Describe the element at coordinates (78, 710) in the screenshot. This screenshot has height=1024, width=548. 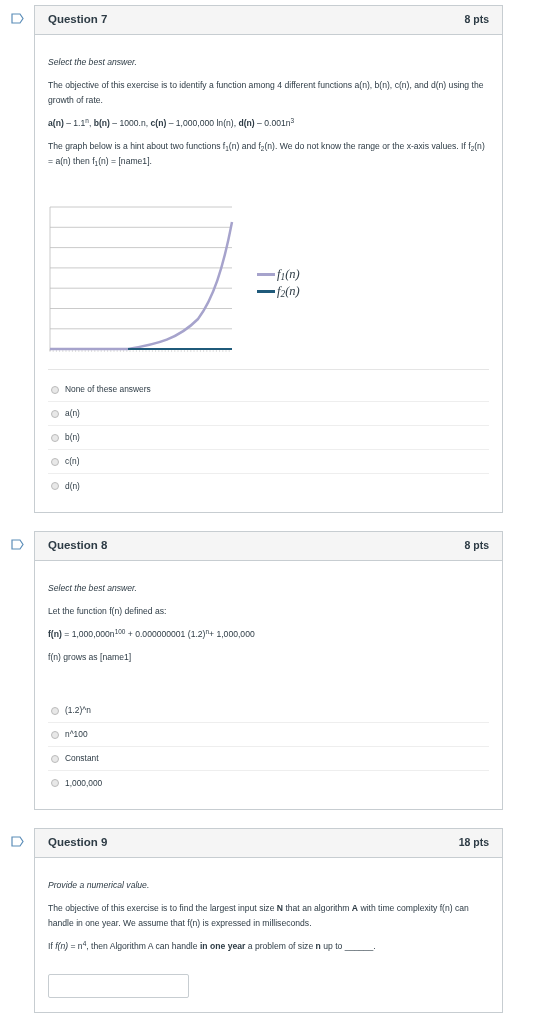
I see `answer-label: (1.2)^n` at that location.